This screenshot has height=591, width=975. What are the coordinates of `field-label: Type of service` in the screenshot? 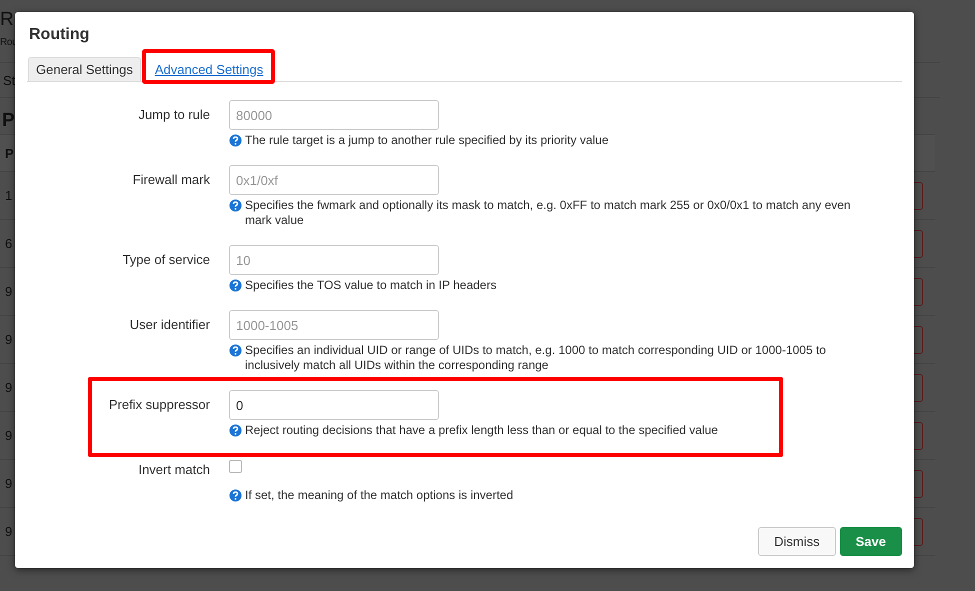 It's located at (166, 260).